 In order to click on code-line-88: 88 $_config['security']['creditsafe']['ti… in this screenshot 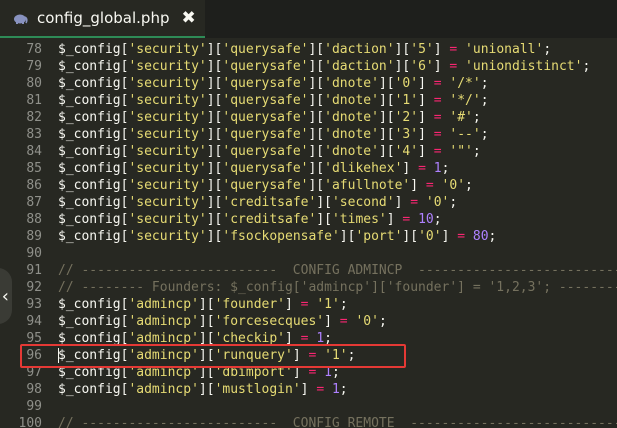, I will do `click(308, 219)`.